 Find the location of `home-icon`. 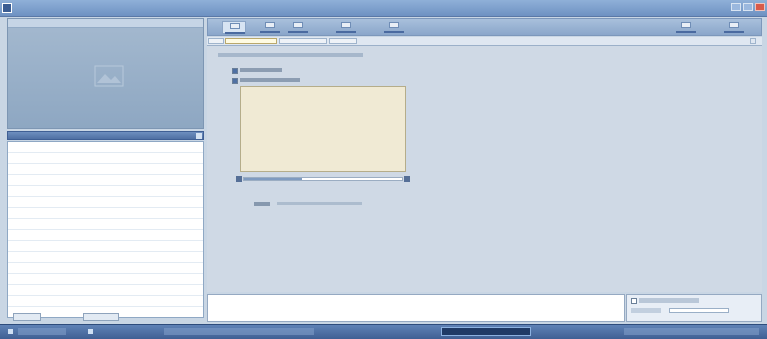

home-icon is located at coordinates (235, 26).